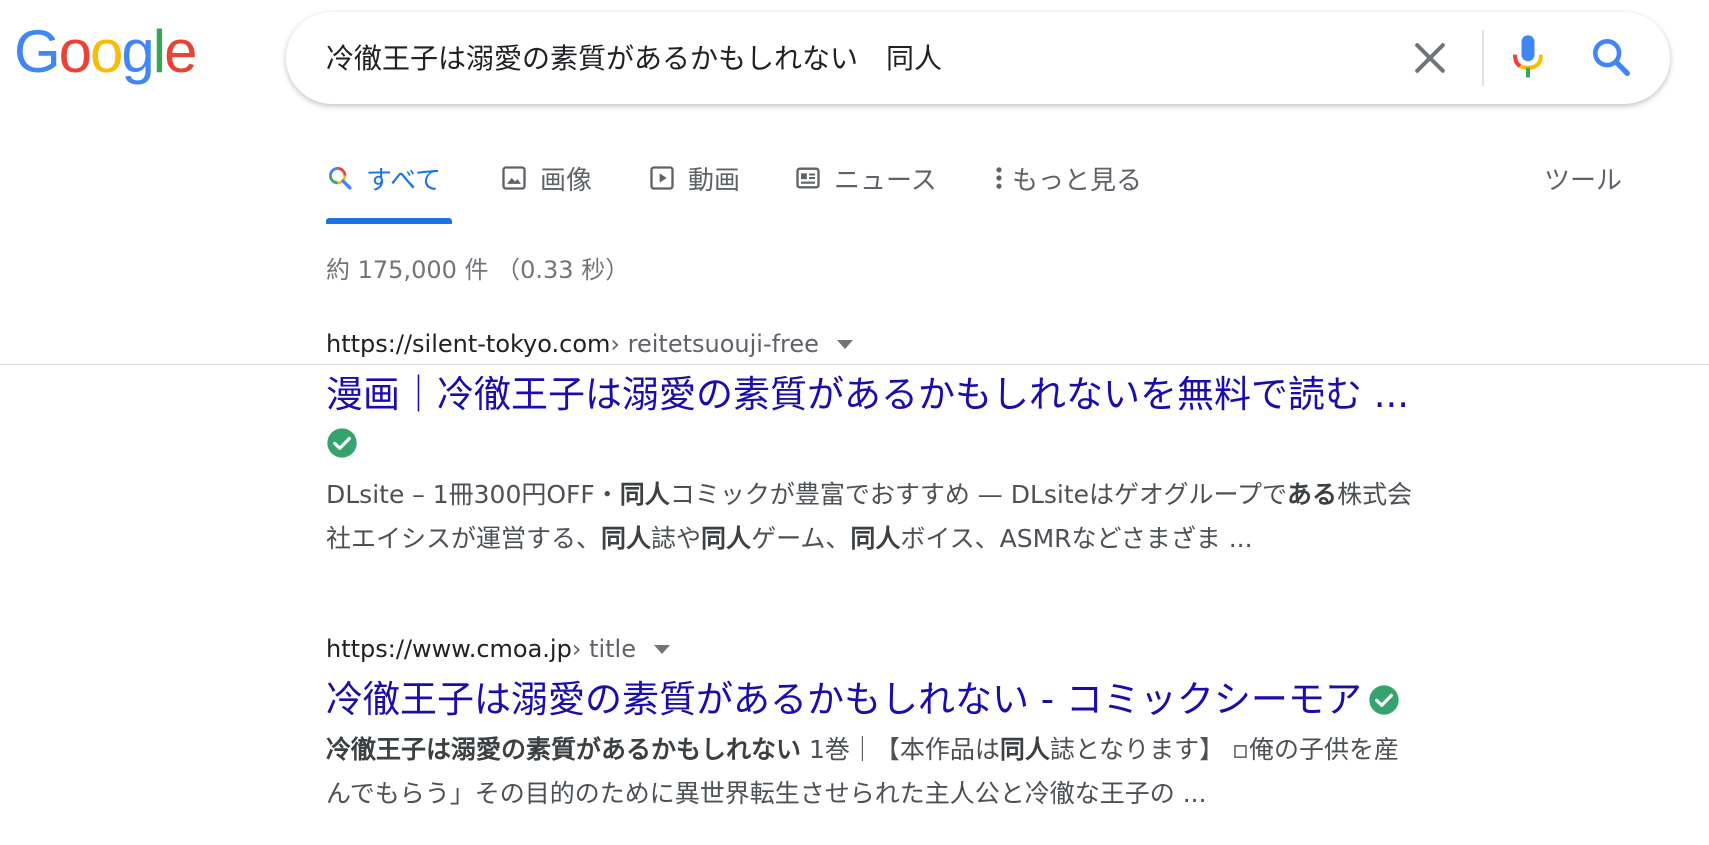  What do you see at coordinates (468, 344) in the screenshot?
I see `result-url: https://silent-tokyo.com` at bounding box center [468, 344].